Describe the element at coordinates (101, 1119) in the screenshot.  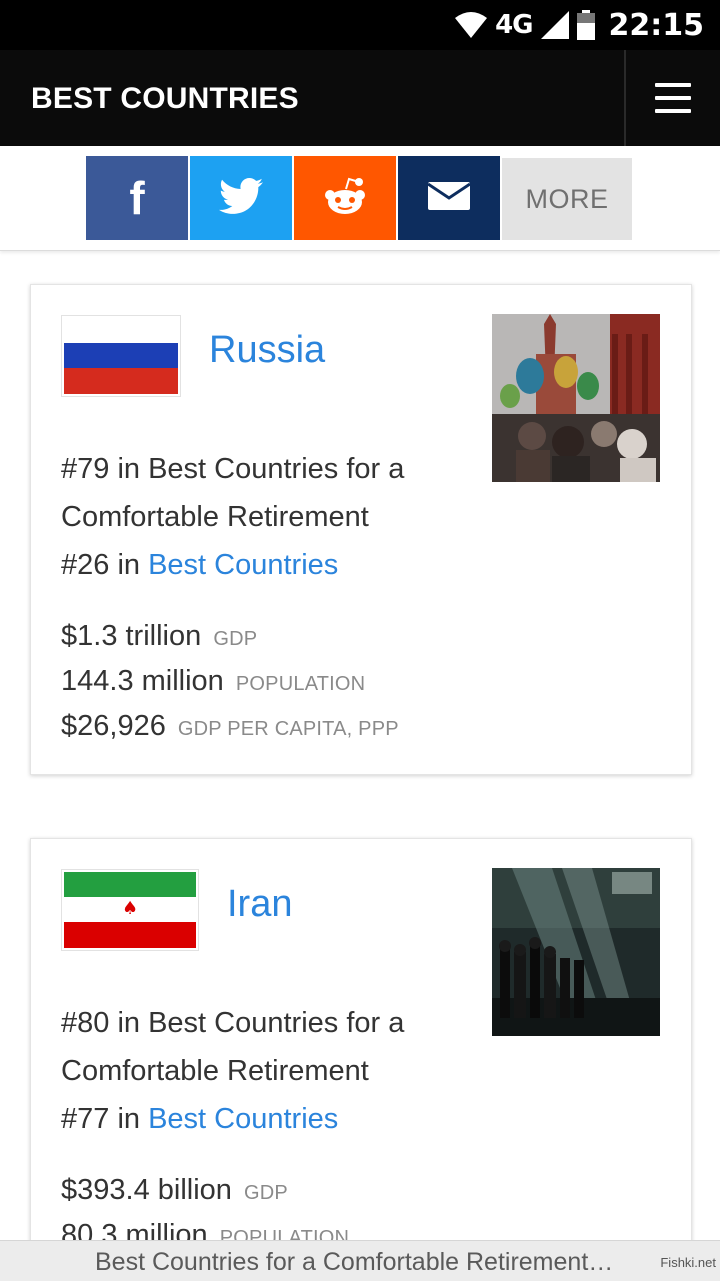
I see `overall-rank-number: #77 in` at that location.